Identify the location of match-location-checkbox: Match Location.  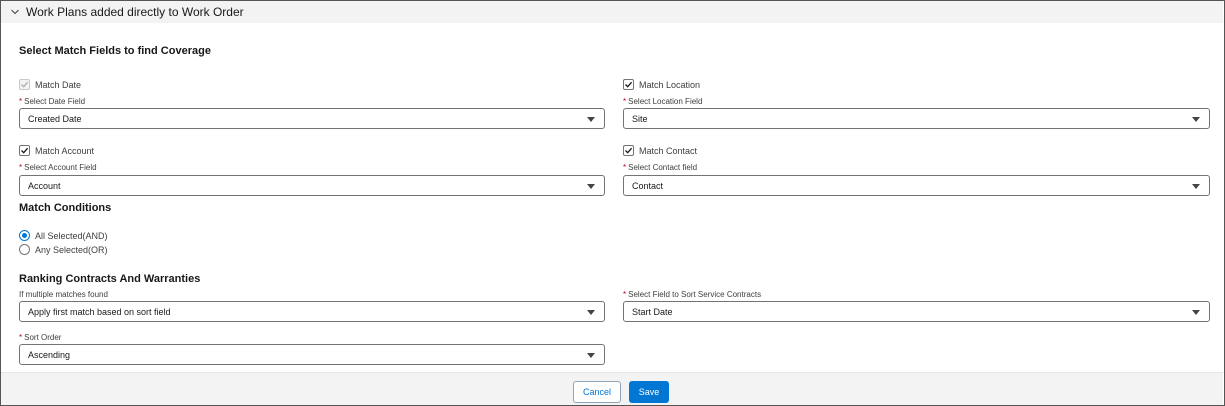
(661, 84).